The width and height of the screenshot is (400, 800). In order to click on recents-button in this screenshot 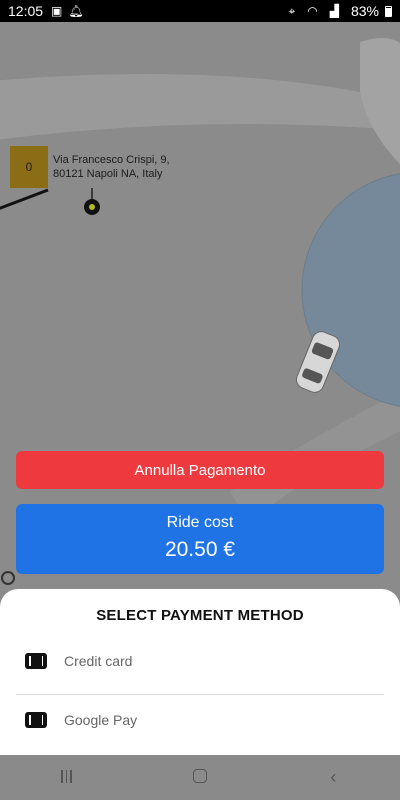, I will do `click(67, 777)`.